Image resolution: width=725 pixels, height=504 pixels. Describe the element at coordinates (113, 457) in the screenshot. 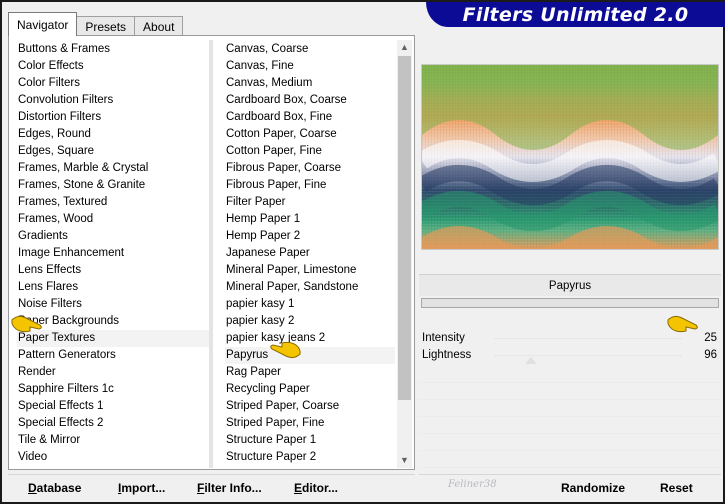

I see `category-item: Video` at that location.